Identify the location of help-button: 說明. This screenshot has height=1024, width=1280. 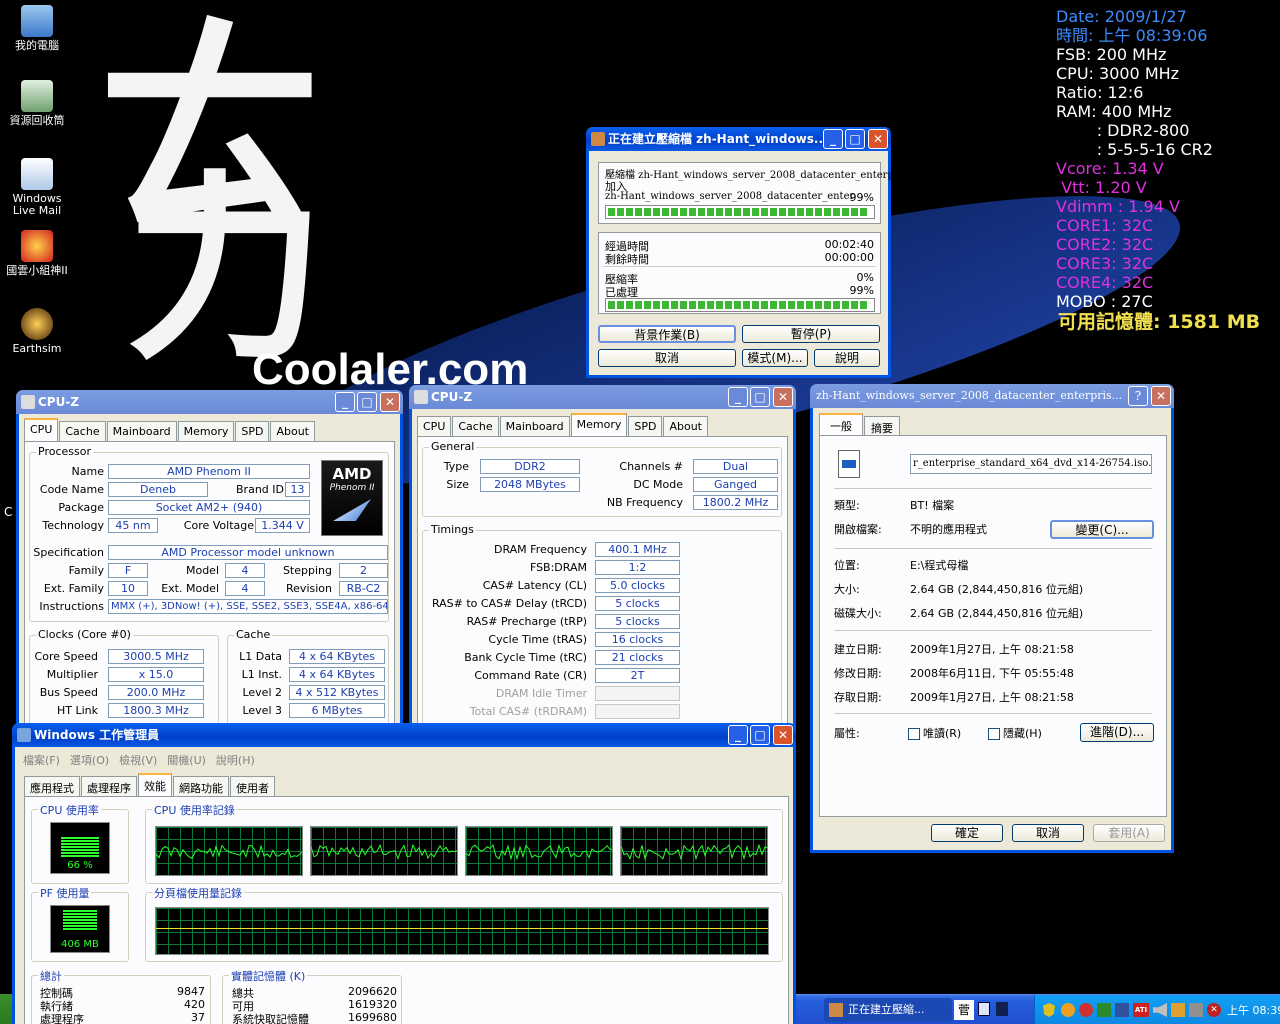
(847, 358).